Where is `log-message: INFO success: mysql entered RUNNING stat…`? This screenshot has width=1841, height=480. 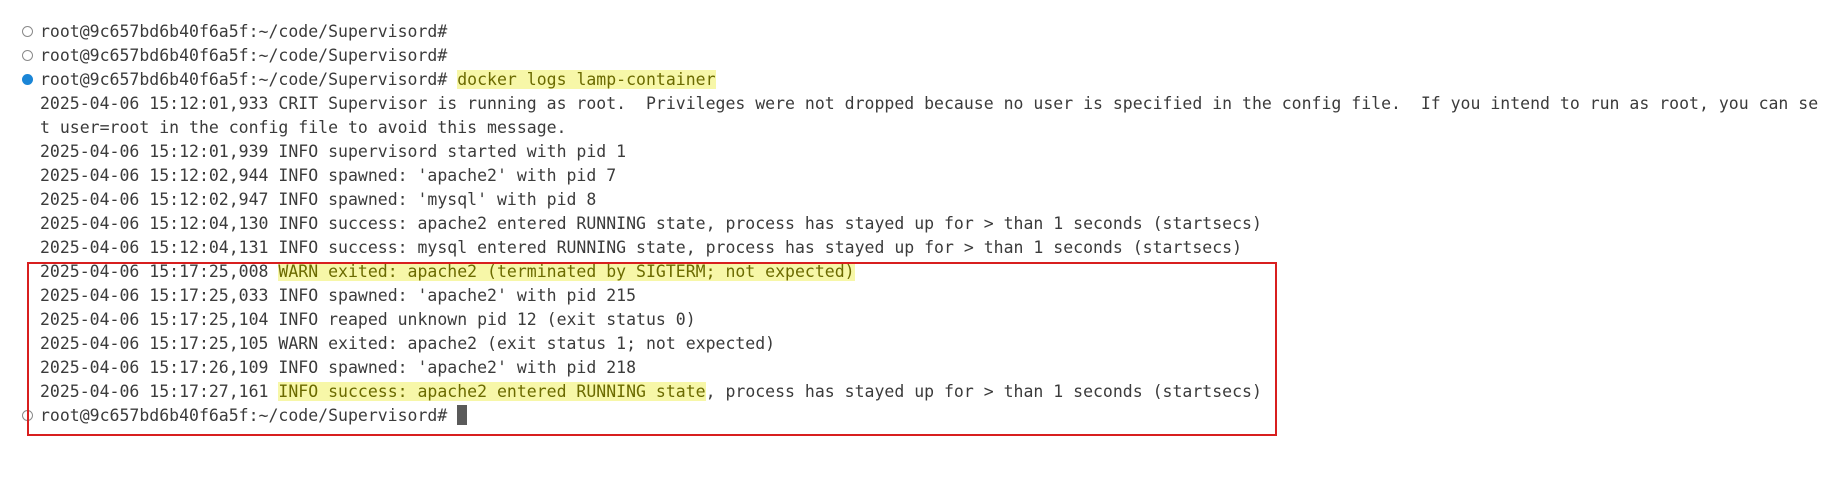 log-message: INFO success: mysql entered RUNNING stat… is located at coordinates (760, 247).